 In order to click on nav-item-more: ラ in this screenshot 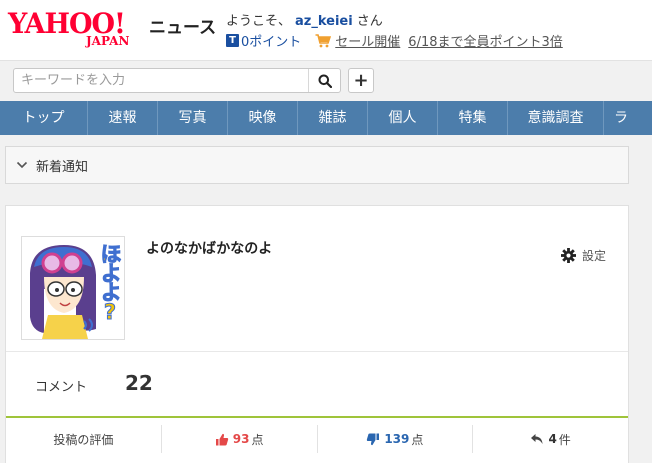, I will do `click(628, 118)`.